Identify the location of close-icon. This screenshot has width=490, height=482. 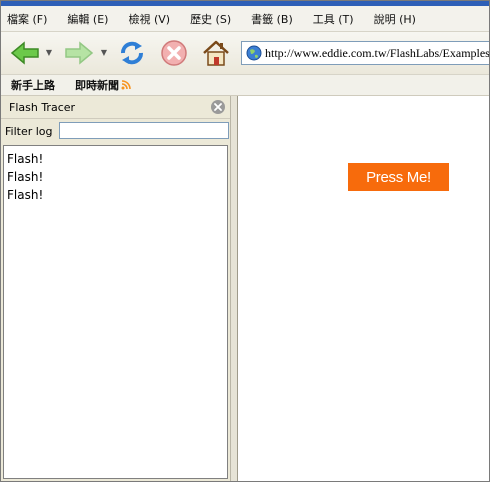
(218, 107).